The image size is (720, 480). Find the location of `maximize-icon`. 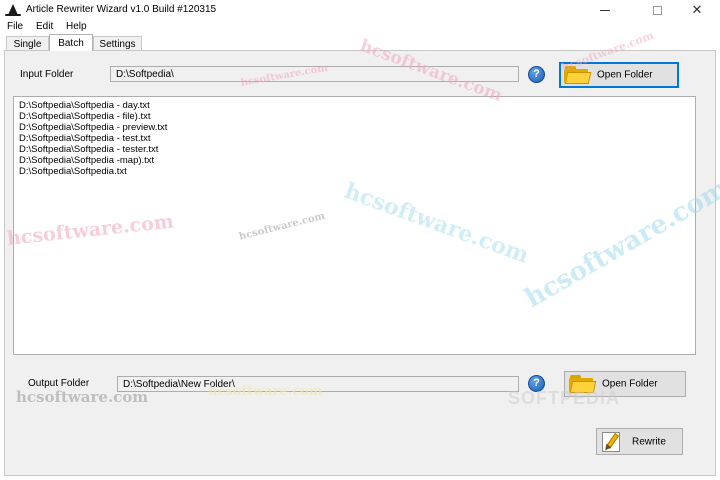

maximize-icon is located at coordinates (657, 10).